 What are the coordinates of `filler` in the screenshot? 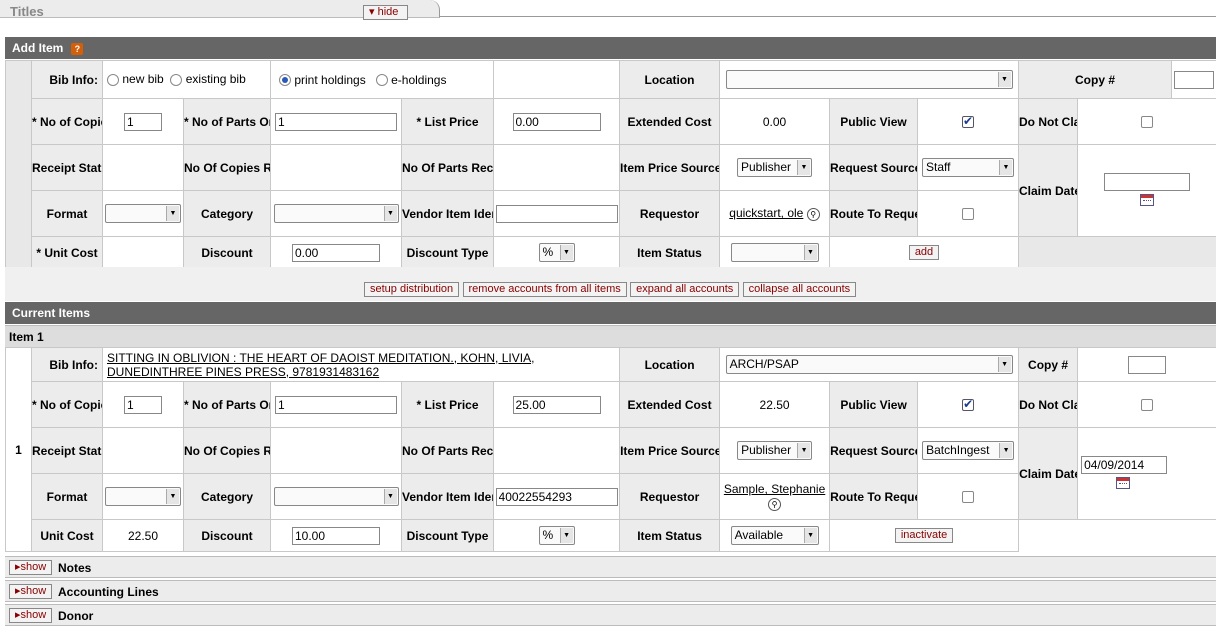 It's located at (1117, 535).